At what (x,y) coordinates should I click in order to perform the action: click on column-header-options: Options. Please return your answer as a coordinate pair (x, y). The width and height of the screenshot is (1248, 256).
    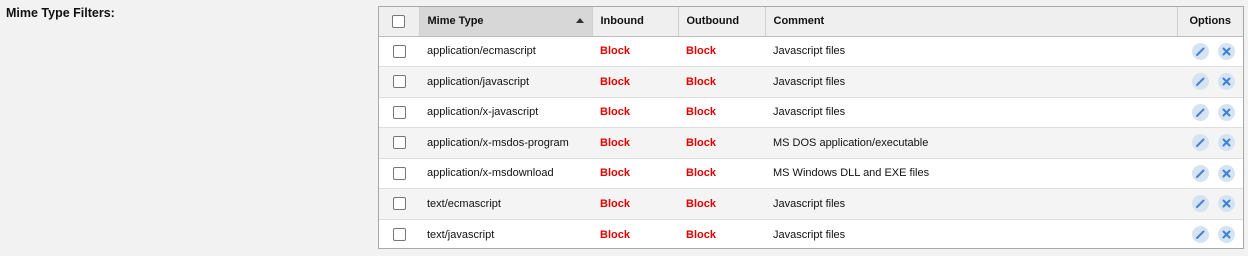
    Looking at the image, I should click on (1210, 22).